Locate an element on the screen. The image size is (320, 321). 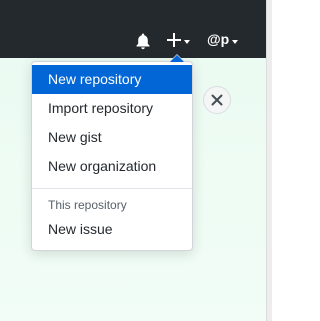
menu-item-new-organization: New organization is located at coordinates (112, 166).